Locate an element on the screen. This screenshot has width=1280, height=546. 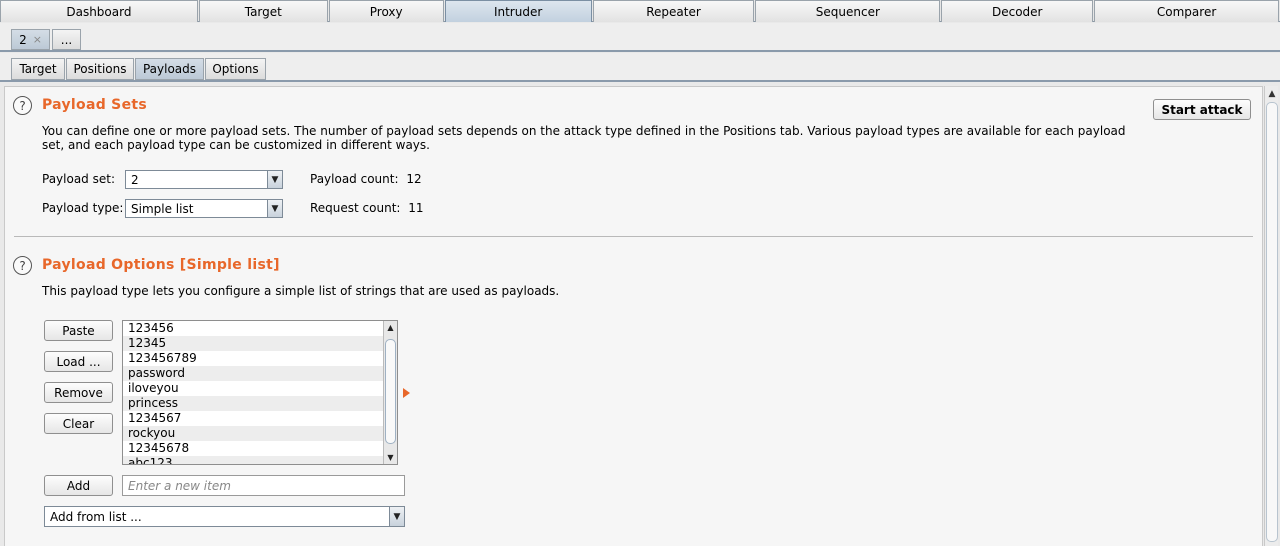
remove-button: Remove is located at coordinates (78, 392).